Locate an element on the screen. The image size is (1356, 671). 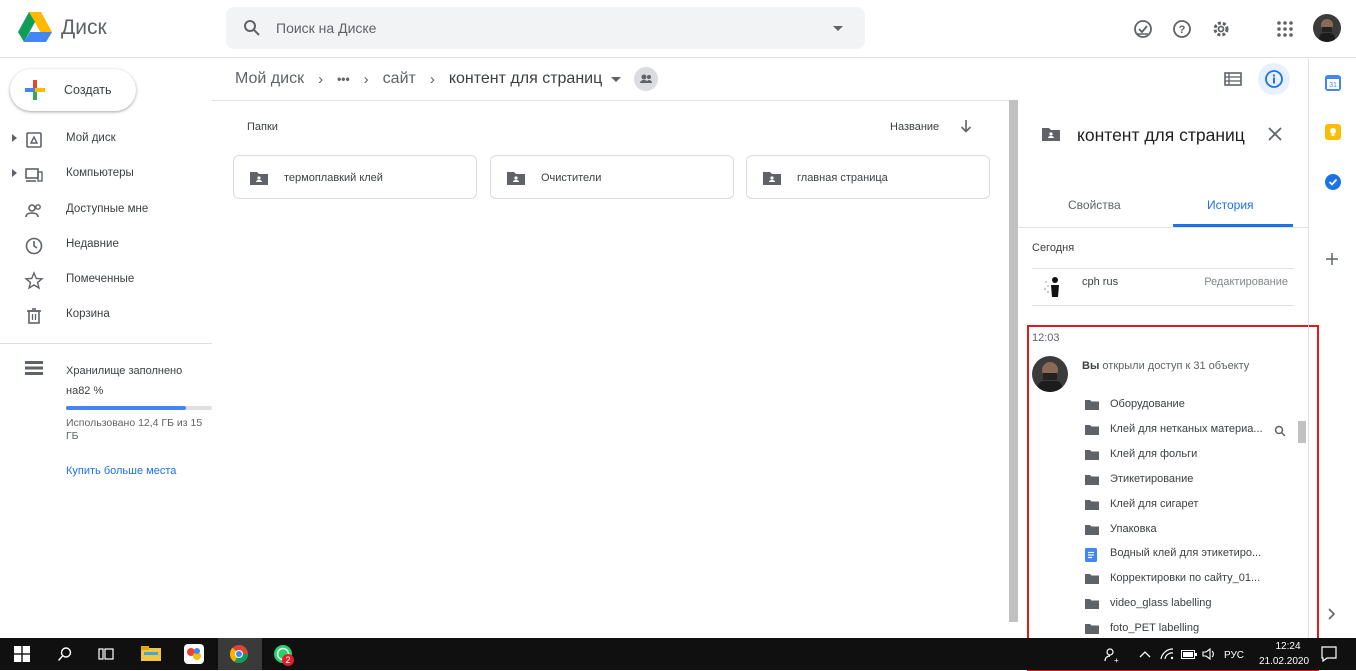
tab-properties: Свойства is located at coordinates (1094, 205).